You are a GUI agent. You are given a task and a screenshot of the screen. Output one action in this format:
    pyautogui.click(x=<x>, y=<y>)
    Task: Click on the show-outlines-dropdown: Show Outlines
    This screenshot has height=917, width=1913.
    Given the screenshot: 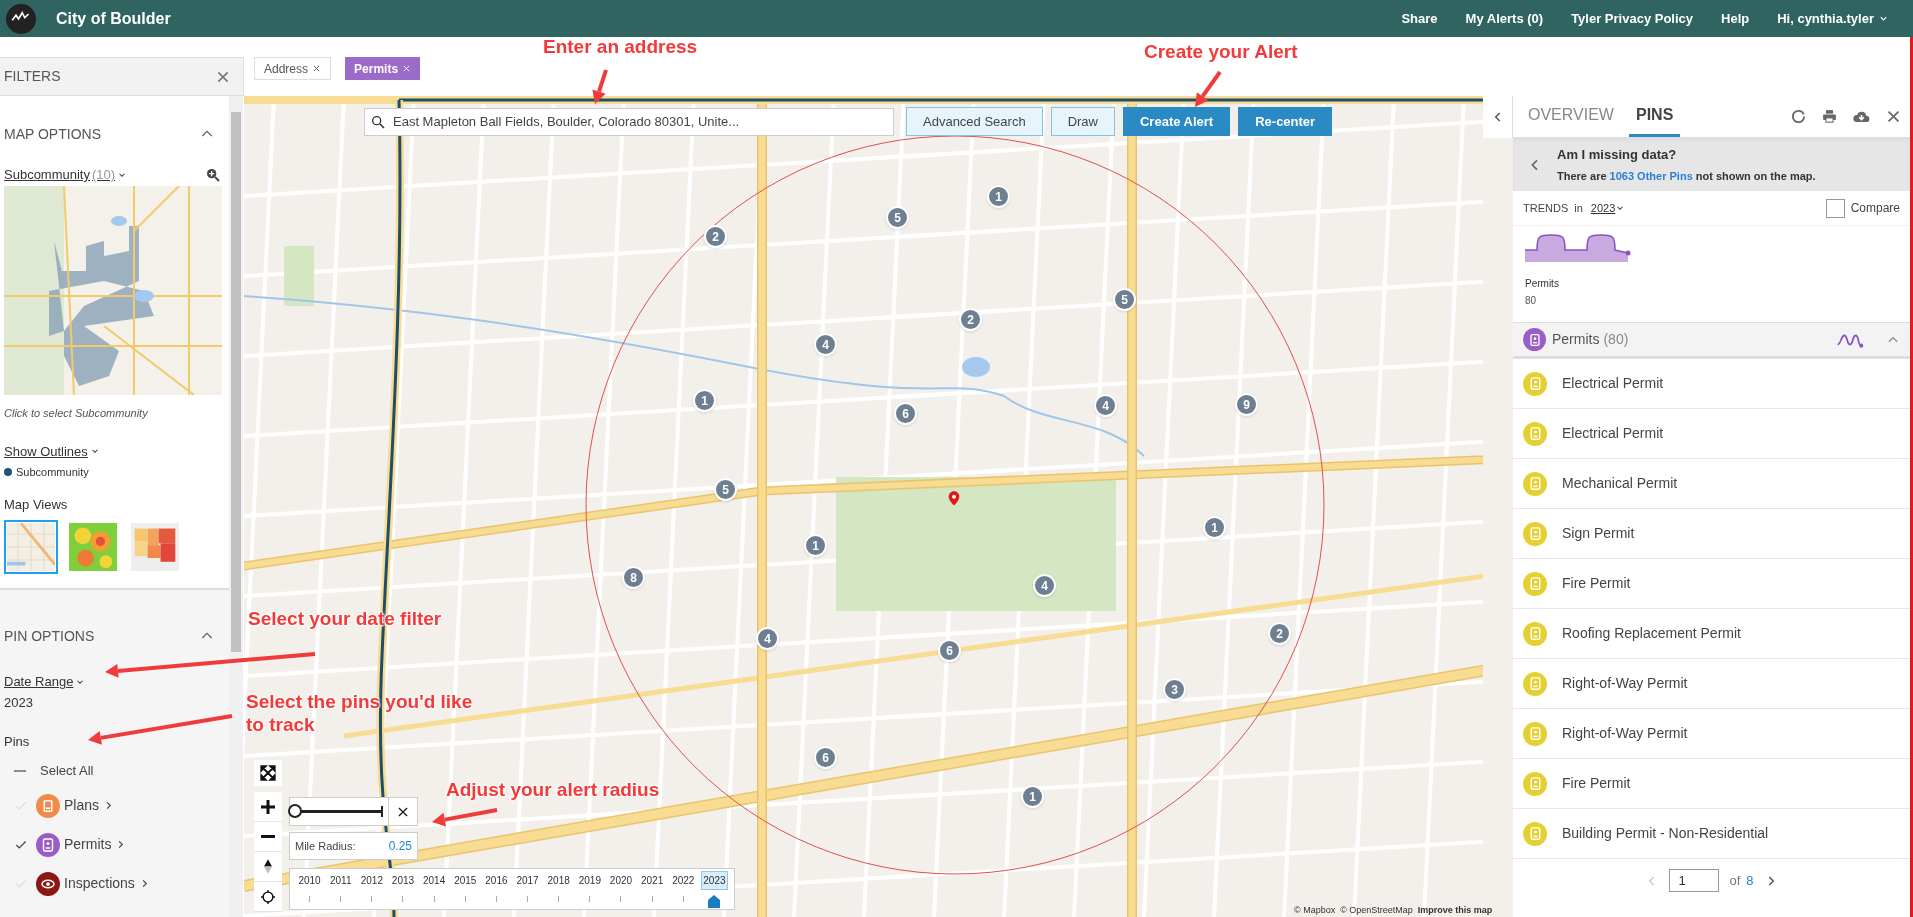 What is the action you would take?
    pyautogui.click(x=52, y=451)
    